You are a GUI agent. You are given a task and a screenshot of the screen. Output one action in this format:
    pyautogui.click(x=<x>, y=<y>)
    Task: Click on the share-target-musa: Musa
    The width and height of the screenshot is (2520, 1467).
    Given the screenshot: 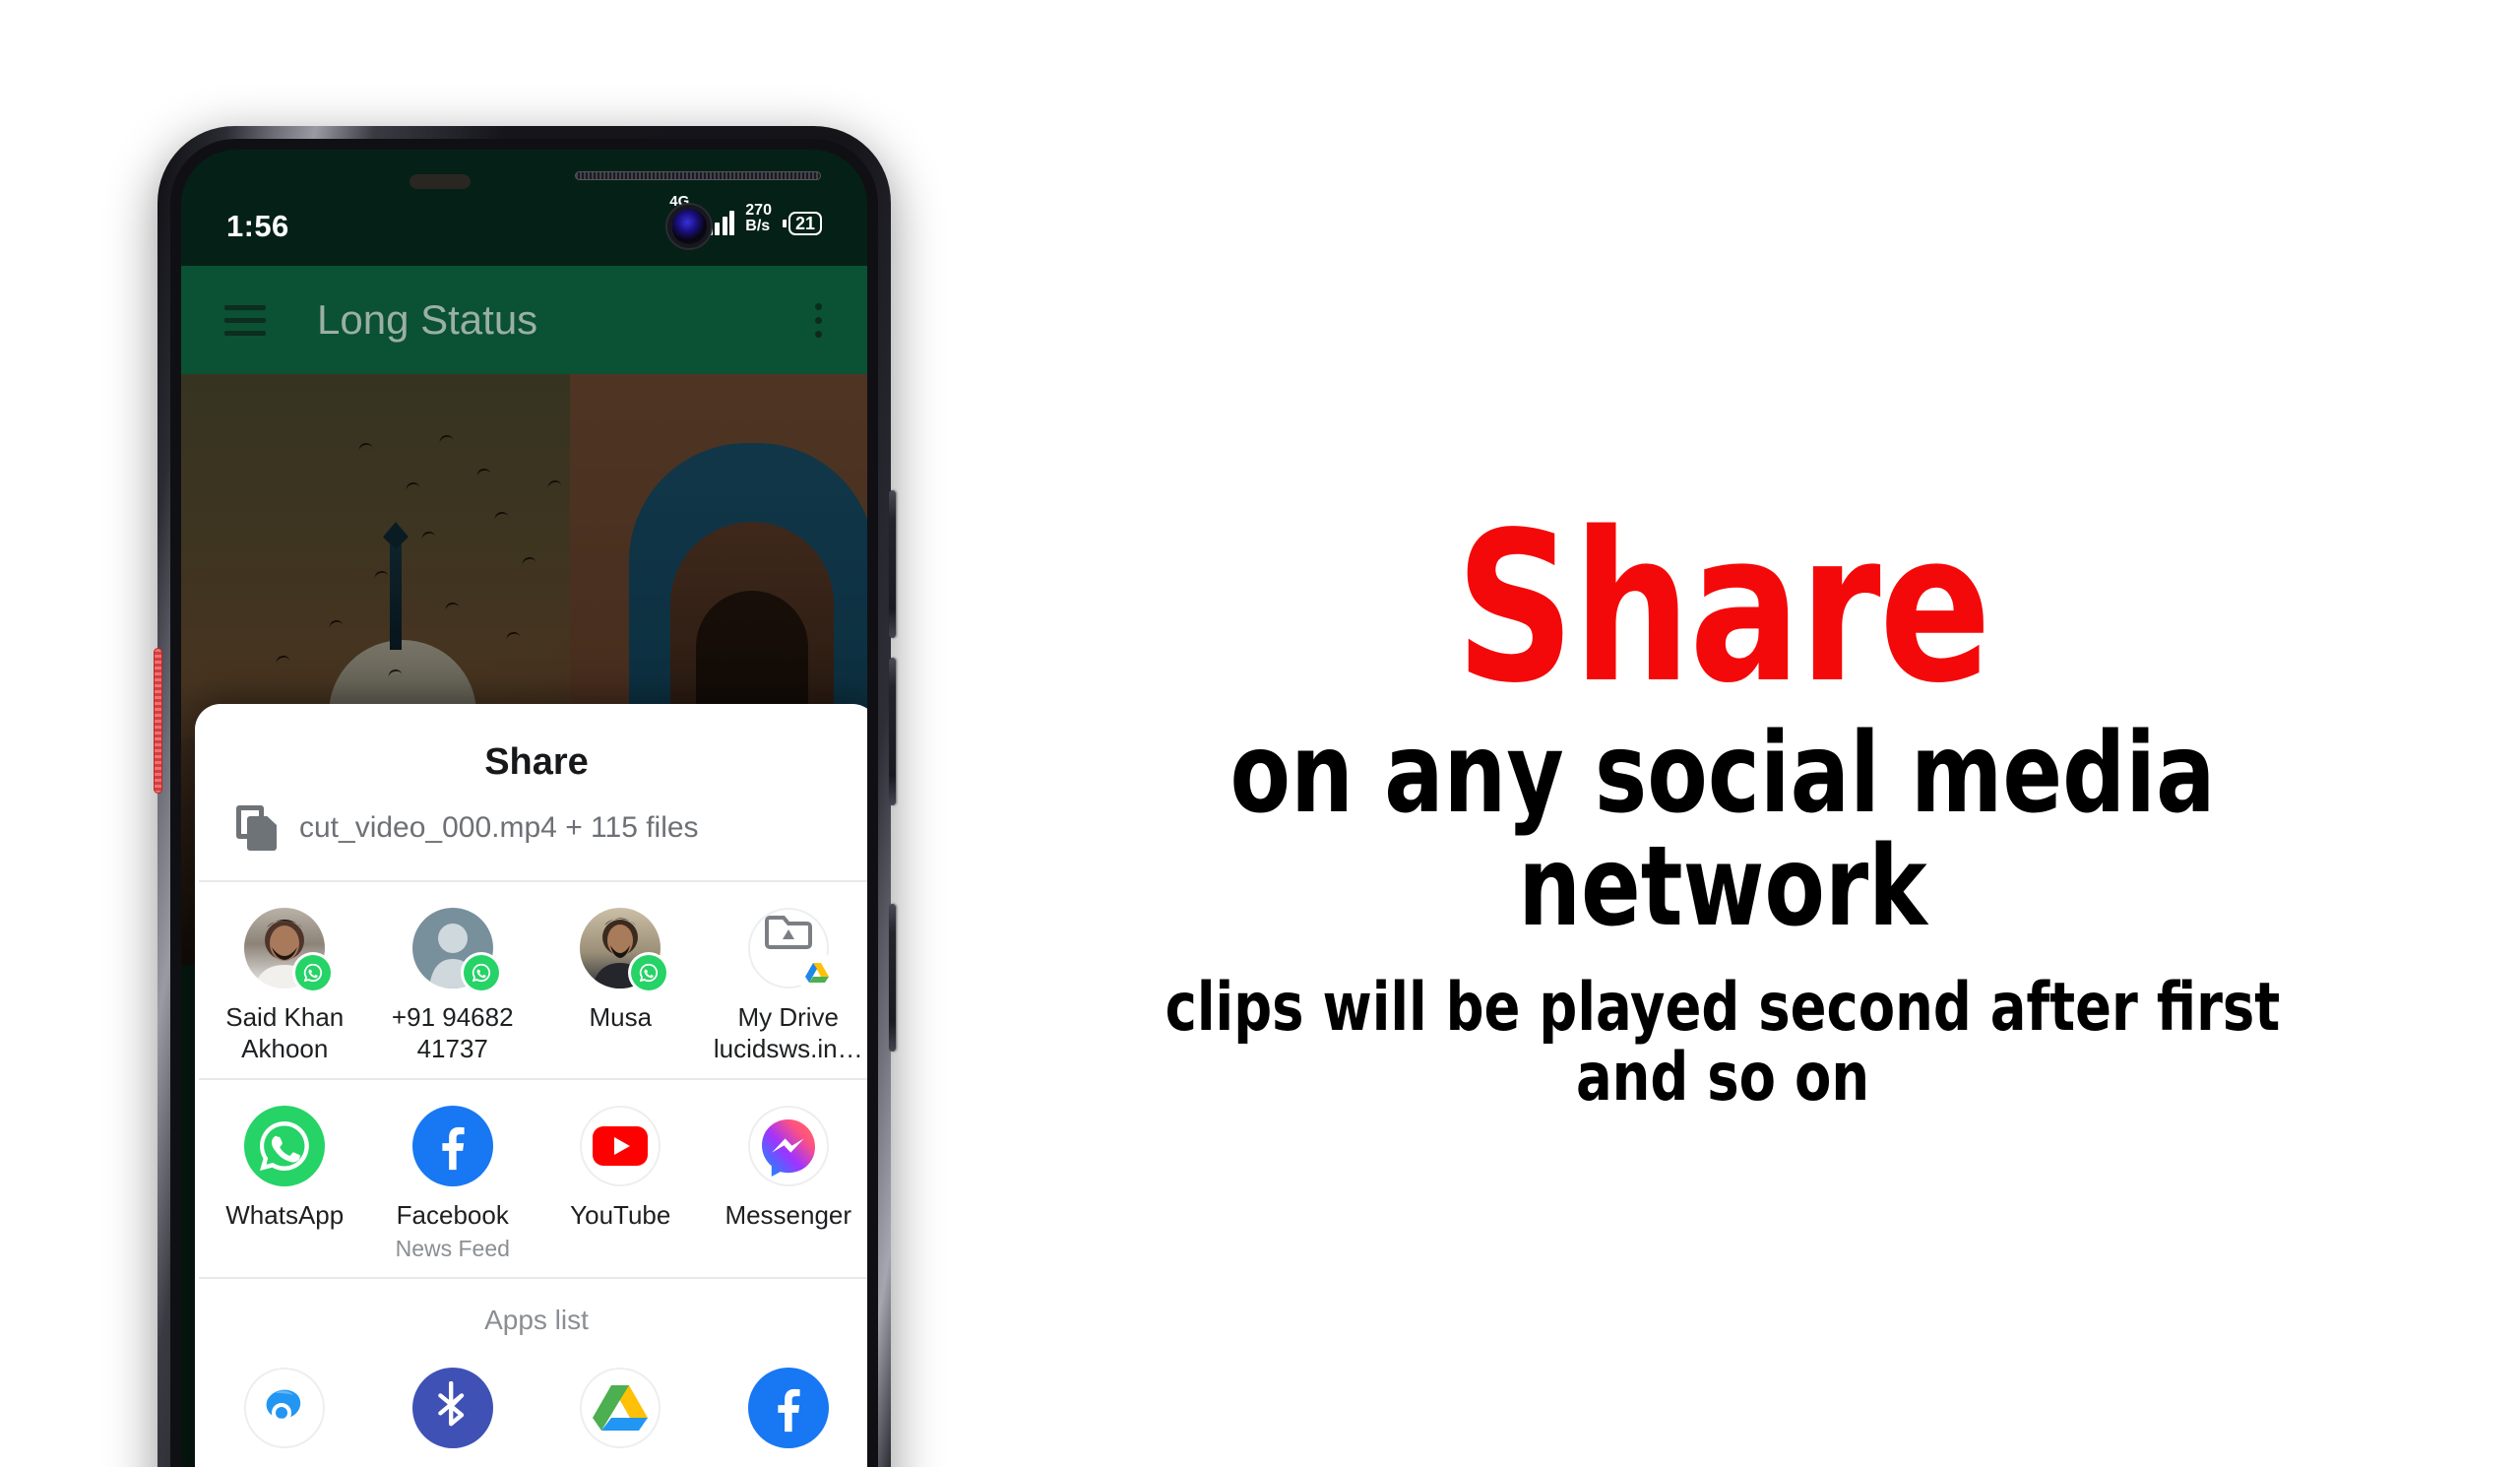 What is the action you would take?
    pyautogui.click(x=620, y=985)
    